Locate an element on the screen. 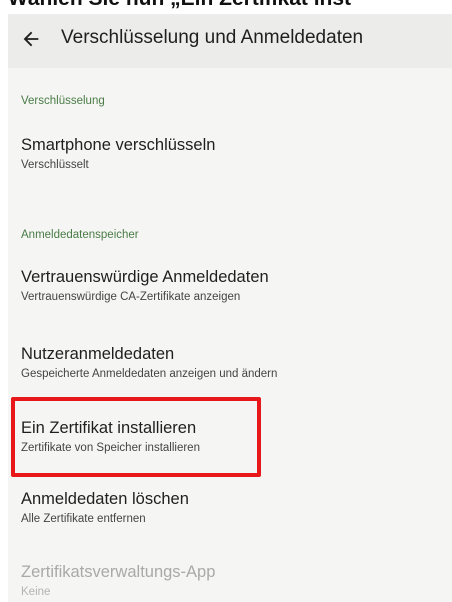 The image size is (452, 602). setting-item-subtitle: Keine is located at coordinates (36, 592).